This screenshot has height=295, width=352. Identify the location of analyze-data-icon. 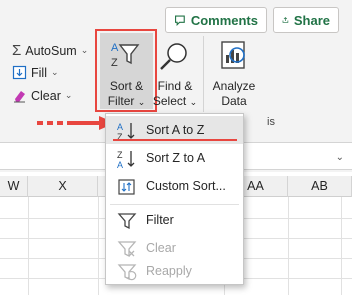
(233, 55).